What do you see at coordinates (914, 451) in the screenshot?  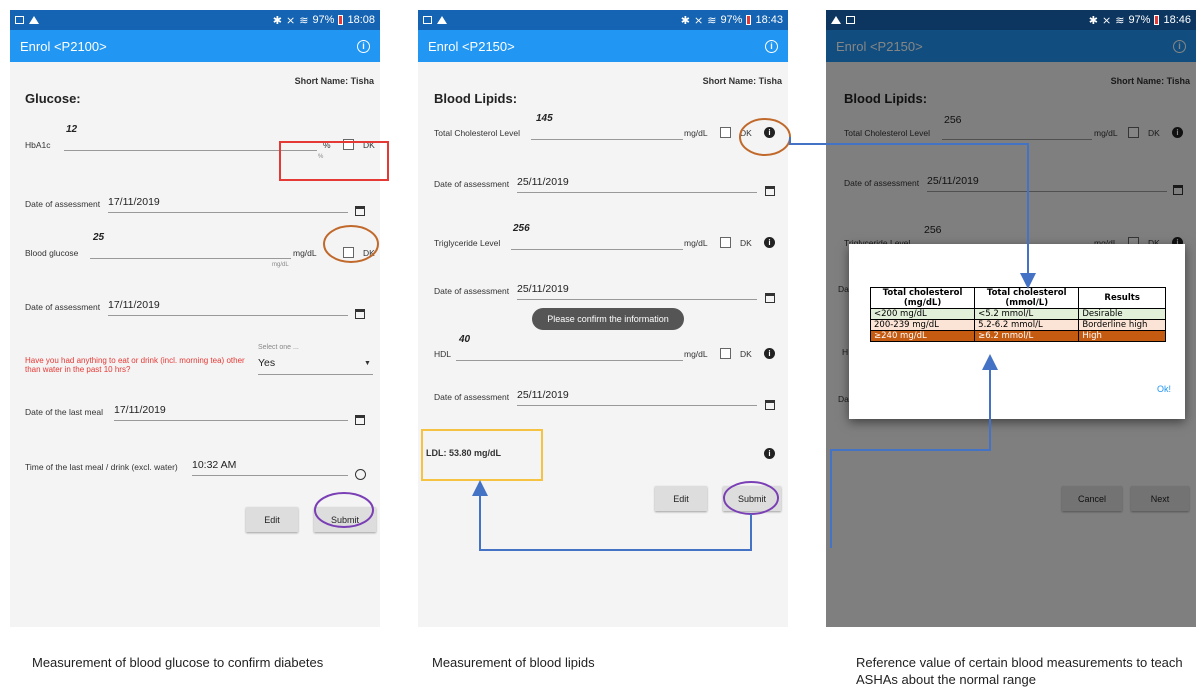 I see `next-to-table-arrow` at bounding box center [914, 451].